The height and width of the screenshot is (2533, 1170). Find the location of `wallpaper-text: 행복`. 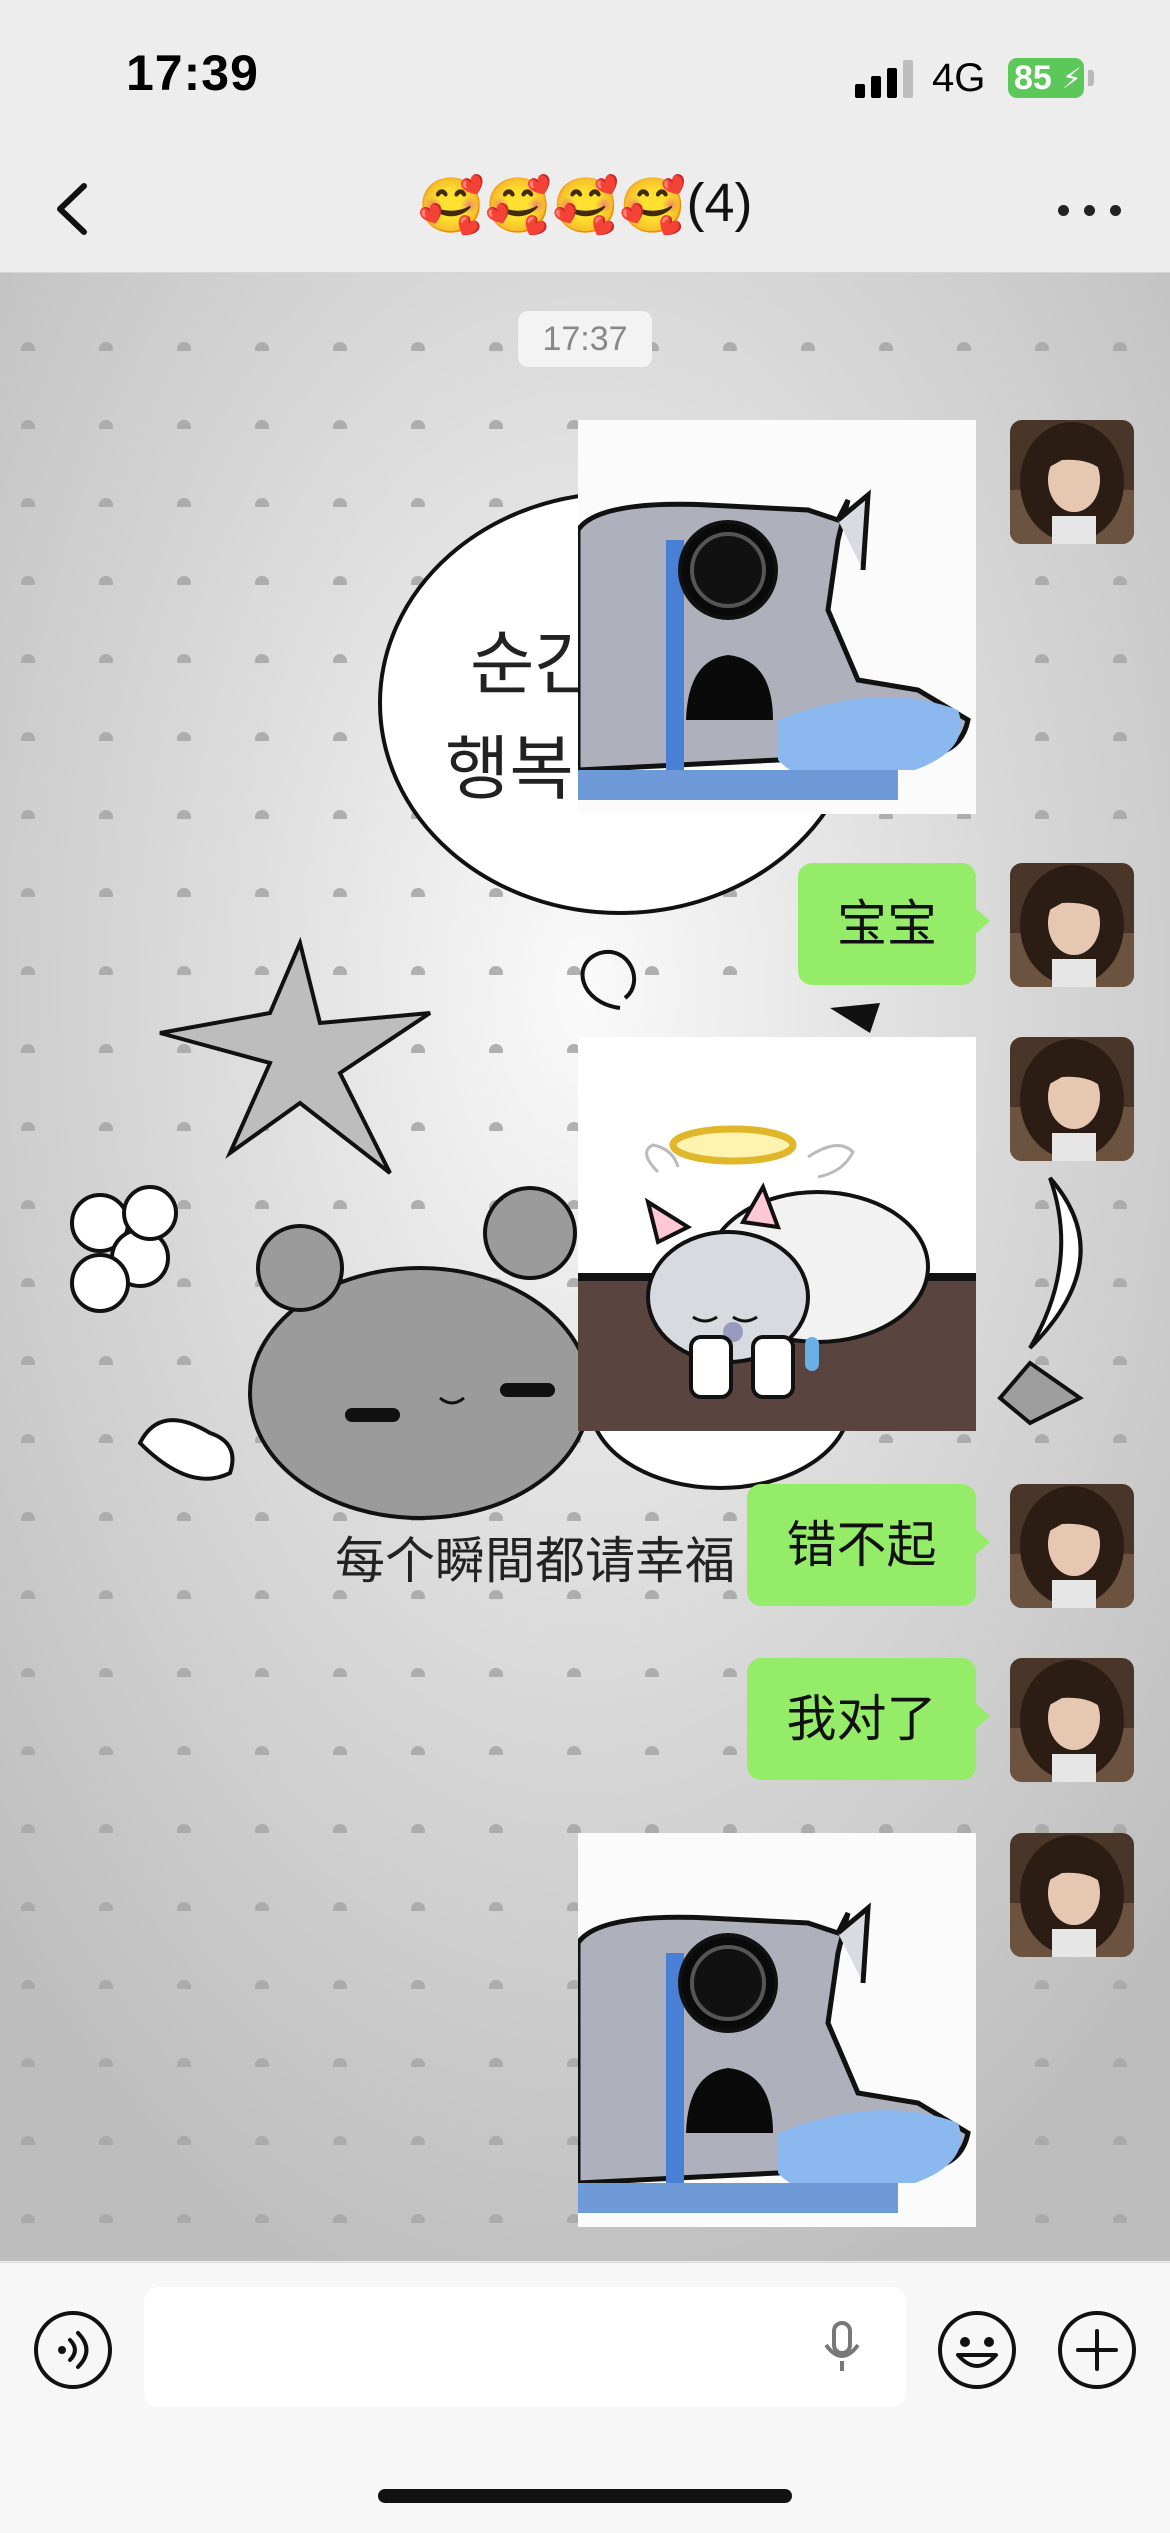

wallpaper-text: 행복 is located at coordinates (509, 769).